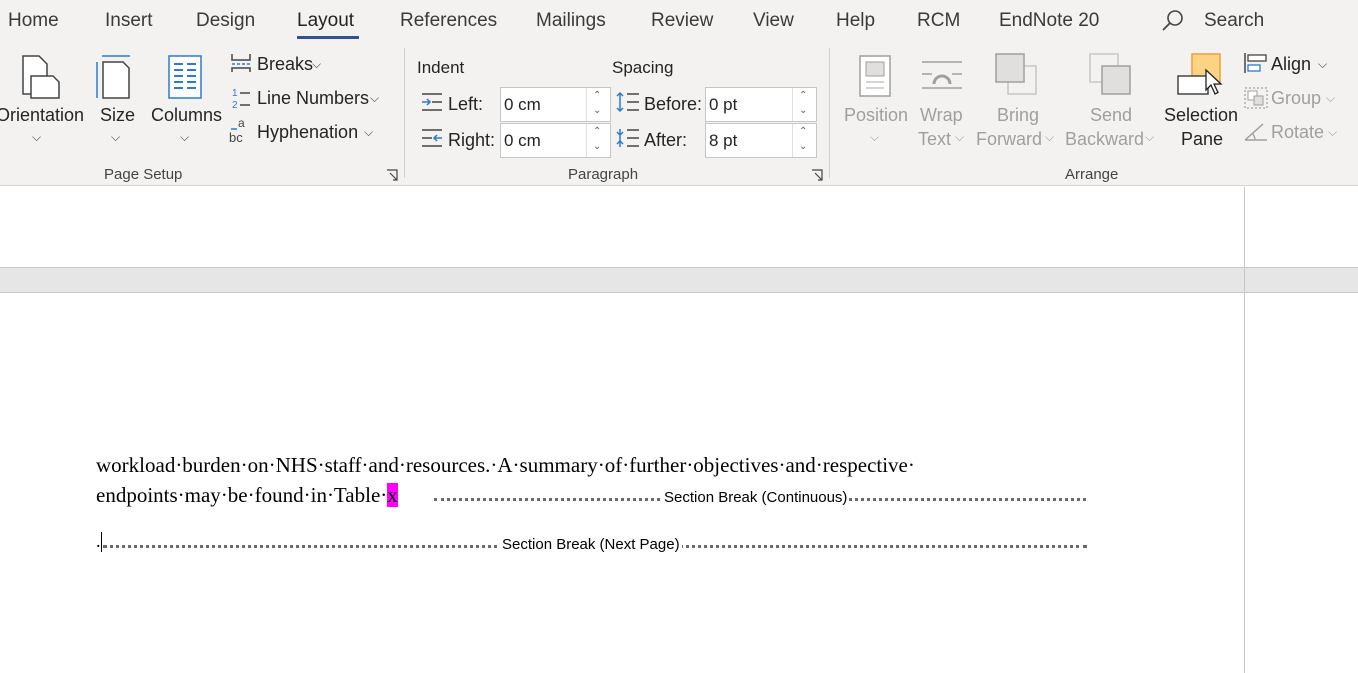 Image resolution: width=1358 pixels, height=673 pixels. What do you see at coordinates (98, 541) in the screenshot?
I see `paragraph-mark: .` at bounding box center [98, 541].